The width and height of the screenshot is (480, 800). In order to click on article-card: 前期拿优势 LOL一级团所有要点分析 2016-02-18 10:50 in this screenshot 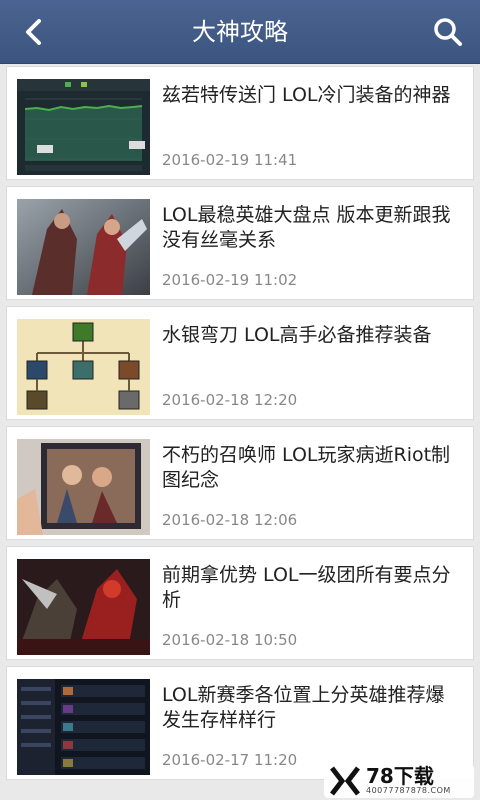, I will do `click(240, 603)`.